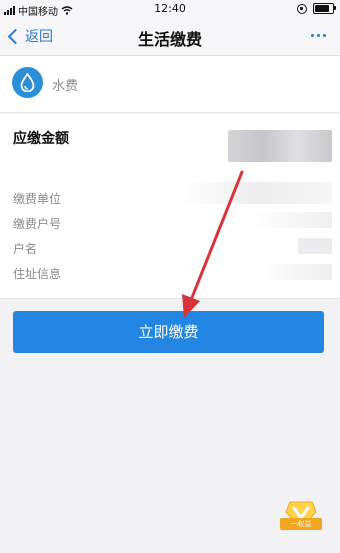 The image size is (340, 553). Describe the element at coordinates (302, 8) in the screenshot. I see `orientation-lock-icon` at that location.